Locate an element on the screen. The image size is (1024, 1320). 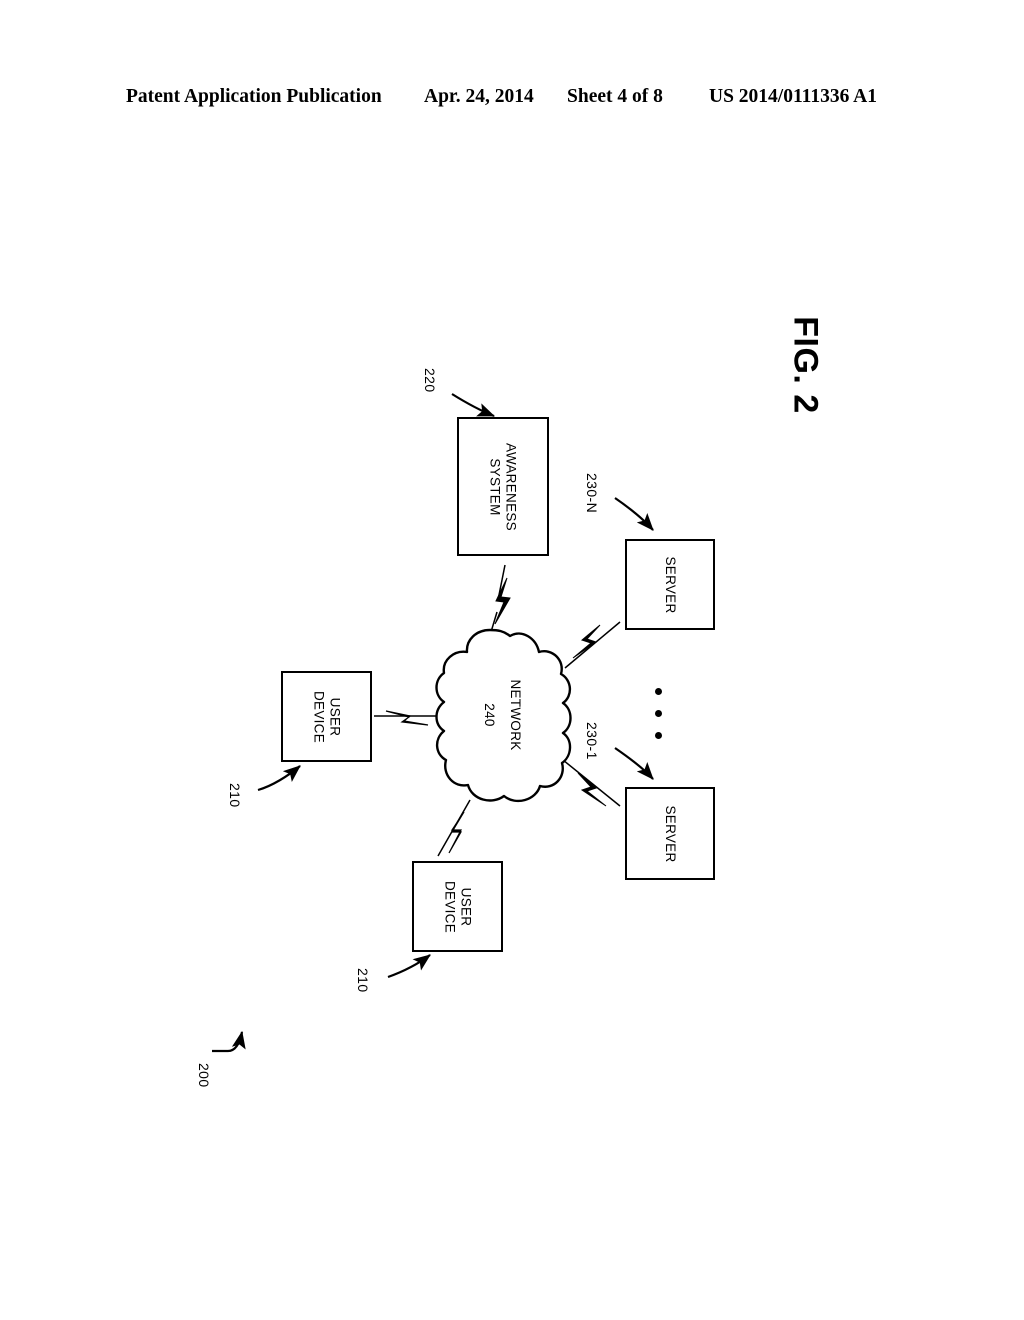
reference-numeral-230-n: 230-N is located at coordinates (592, 493).